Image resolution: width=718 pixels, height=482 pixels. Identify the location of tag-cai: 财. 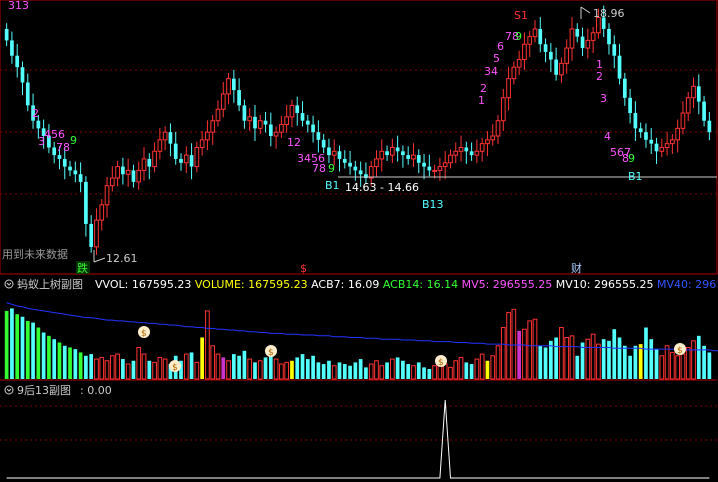
(576, 268).